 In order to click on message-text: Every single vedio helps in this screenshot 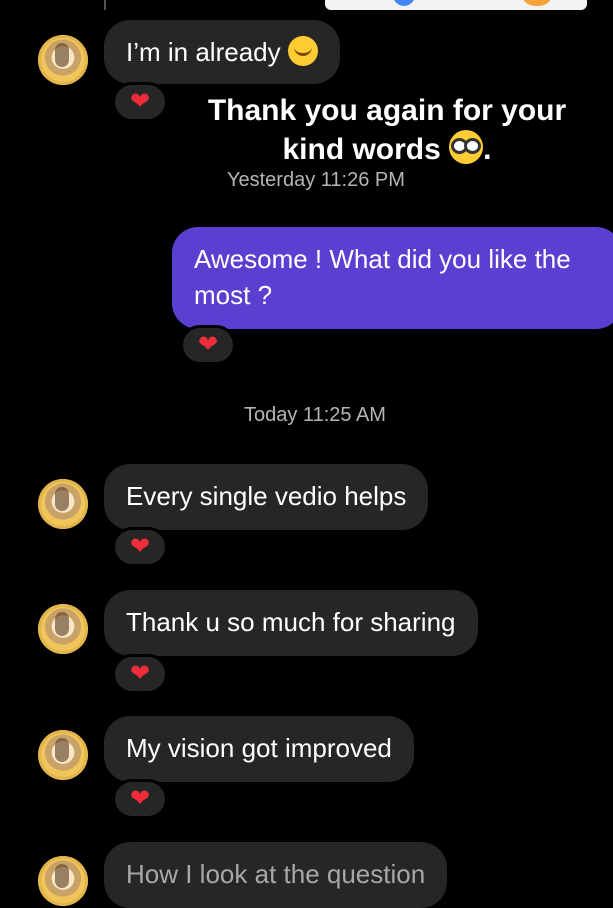, I will do `click(266, 496)`.